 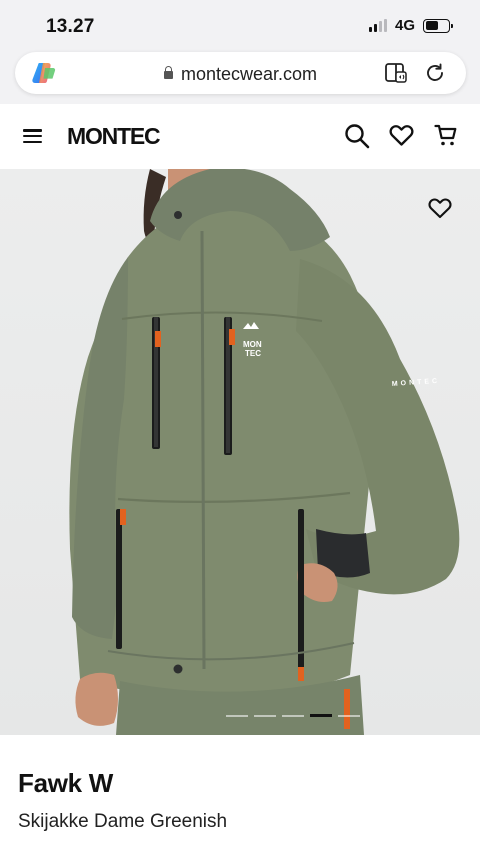 I want to click on carousel-dot-active, so click(x=321, y=715).